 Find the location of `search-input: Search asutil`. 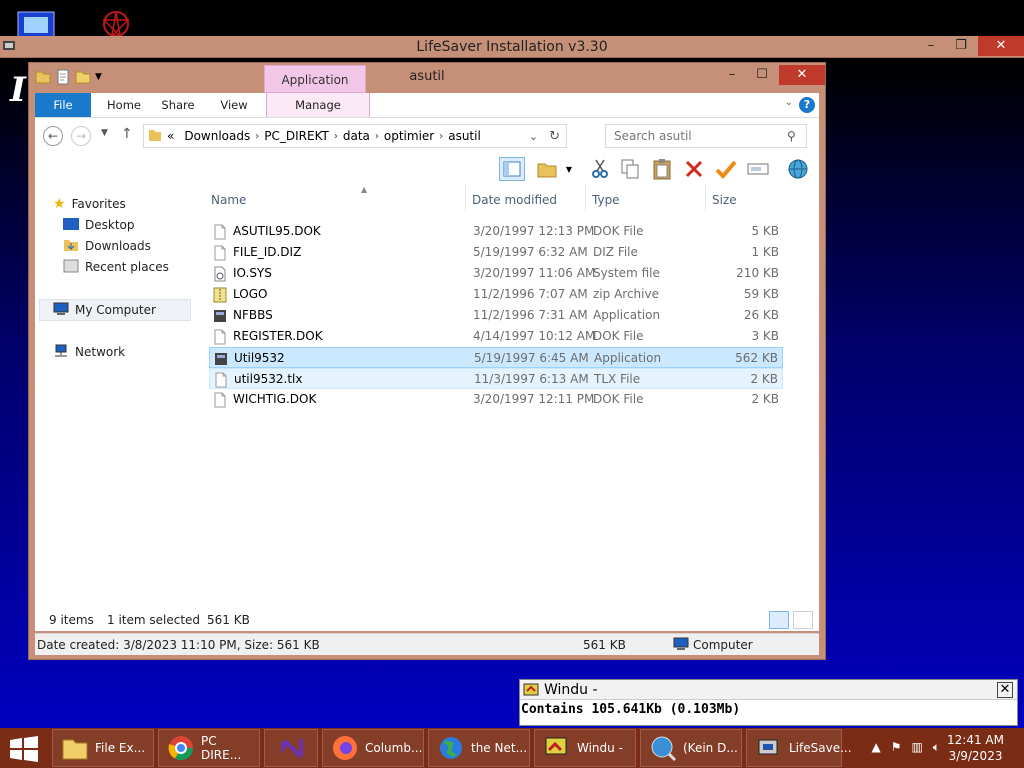

search-input: Search asutil is located at coordinates (706, 136).